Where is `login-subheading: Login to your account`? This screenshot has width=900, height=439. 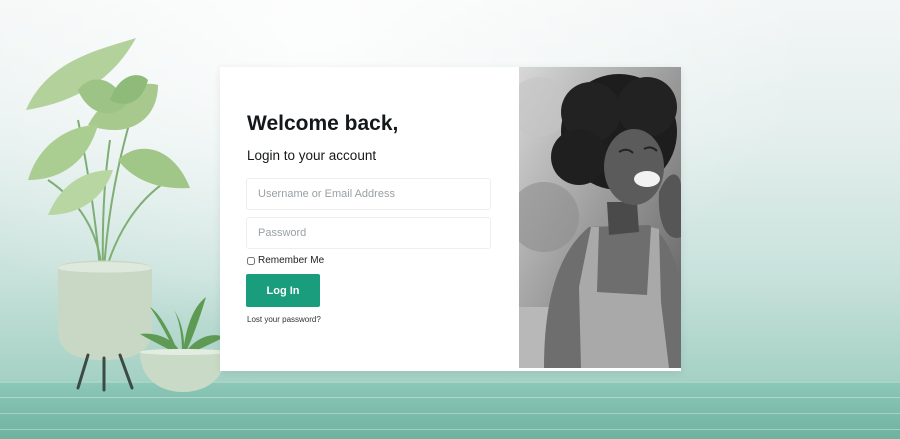 login-subheading: Login to your account is located at coordinates (312, 155).